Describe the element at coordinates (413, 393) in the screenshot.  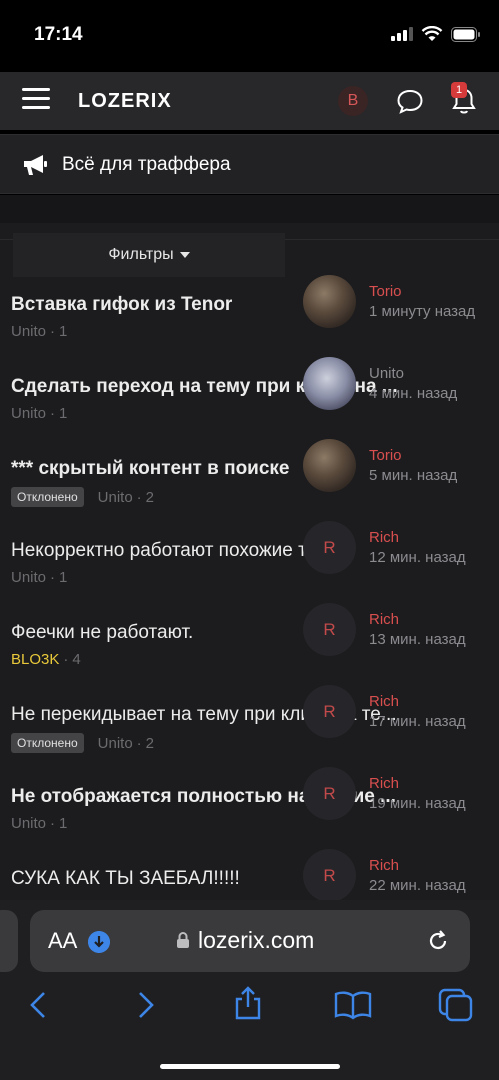
I see `last-post-time: 4 мин. назад` at that location.